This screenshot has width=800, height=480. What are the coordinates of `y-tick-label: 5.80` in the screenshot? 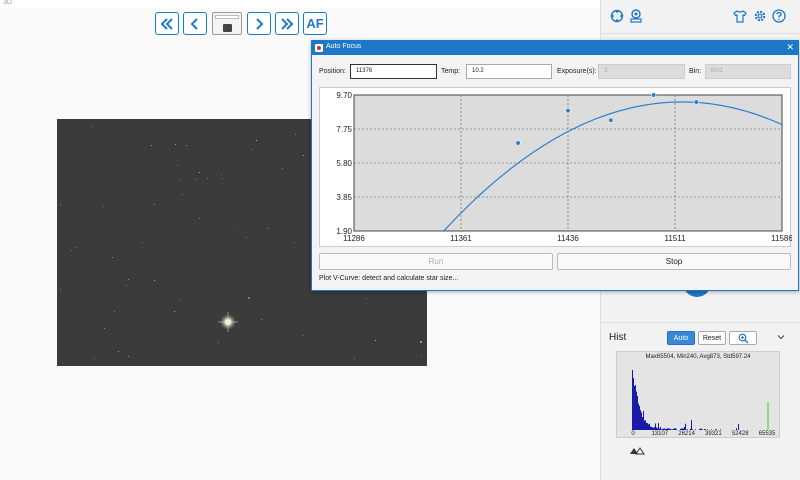 It's located at (344, 163).